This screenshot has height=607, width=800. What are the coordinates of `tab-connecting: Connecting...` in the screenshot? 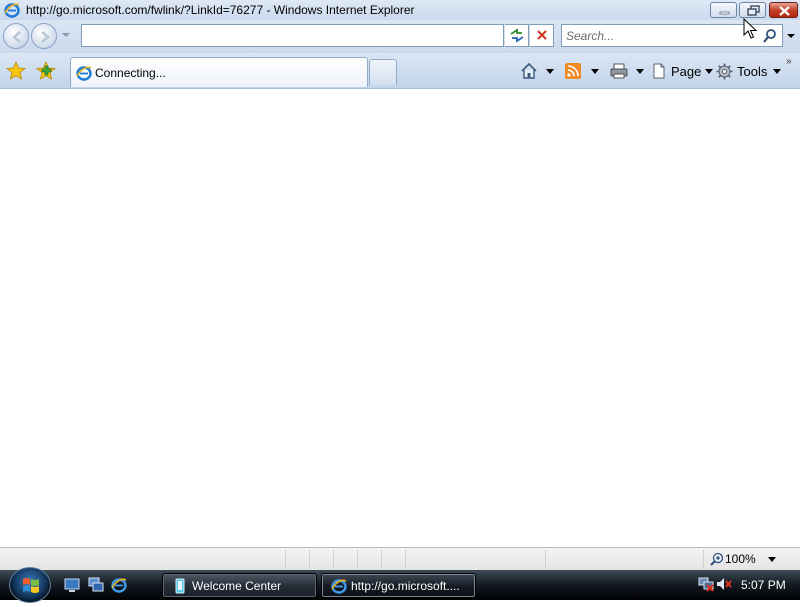 It's located at (219, 72).